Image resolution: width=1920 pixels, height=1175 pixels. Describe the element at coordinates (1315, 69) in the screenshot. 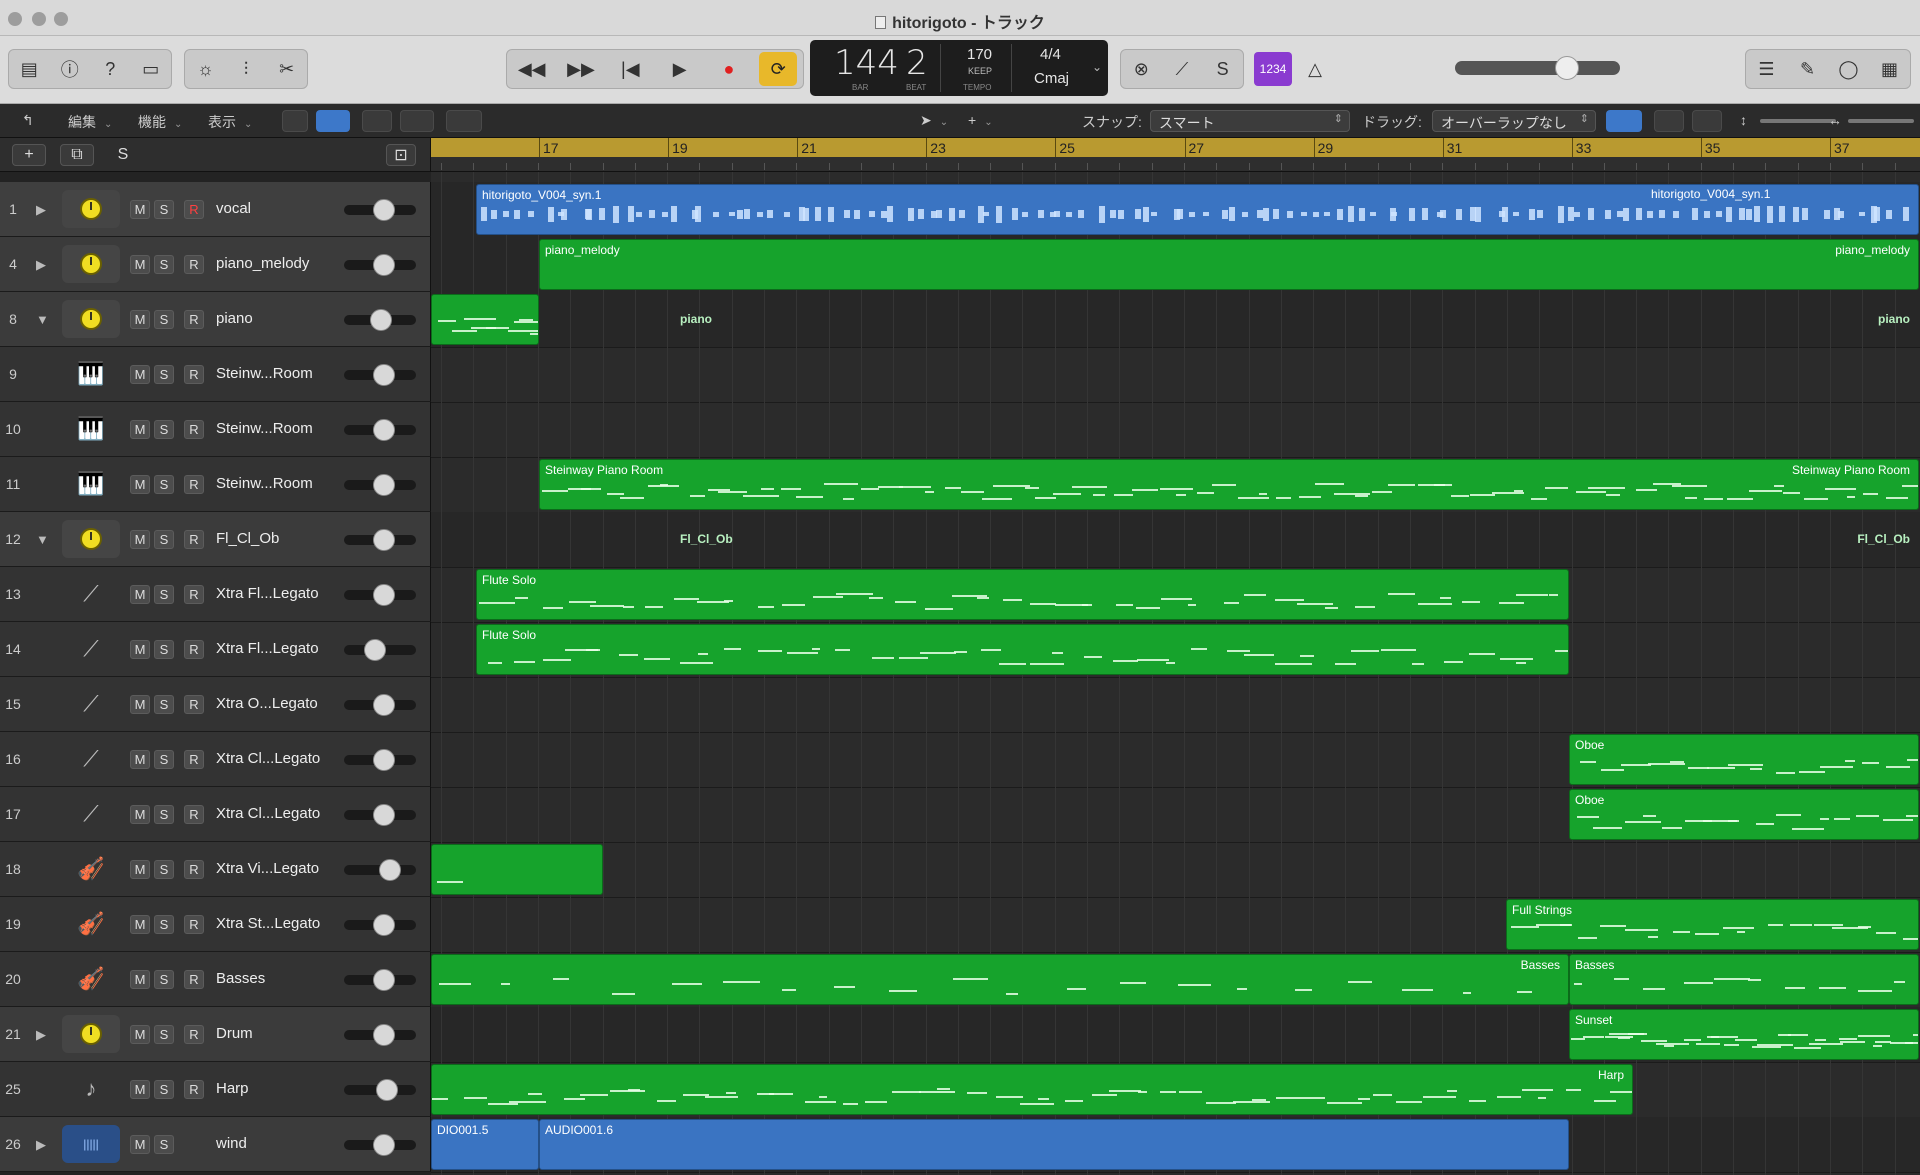

I see `metronome-icon: △` at that location.